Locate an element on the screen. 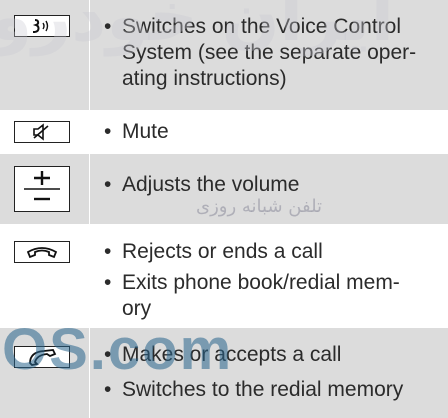 Image resolution: width=448 pixels, height=418 pixels. volume-plus-minus-icon is located at coordinates (42, 186).